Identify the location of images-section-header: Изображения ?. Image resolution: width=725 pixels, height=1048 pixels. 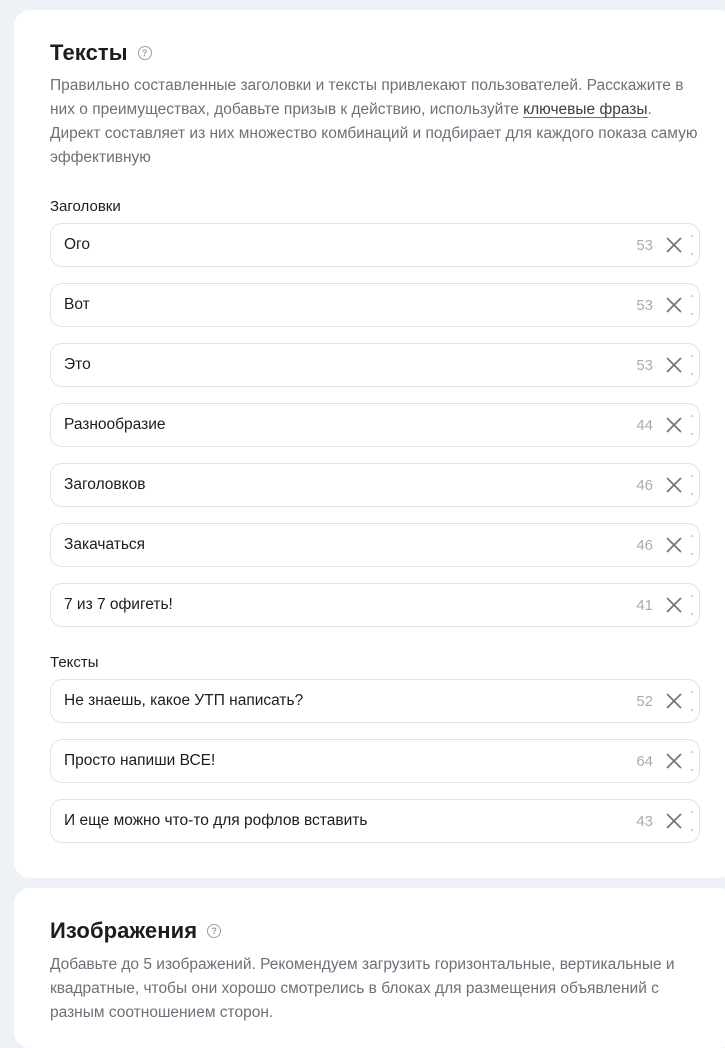
(136, 931).